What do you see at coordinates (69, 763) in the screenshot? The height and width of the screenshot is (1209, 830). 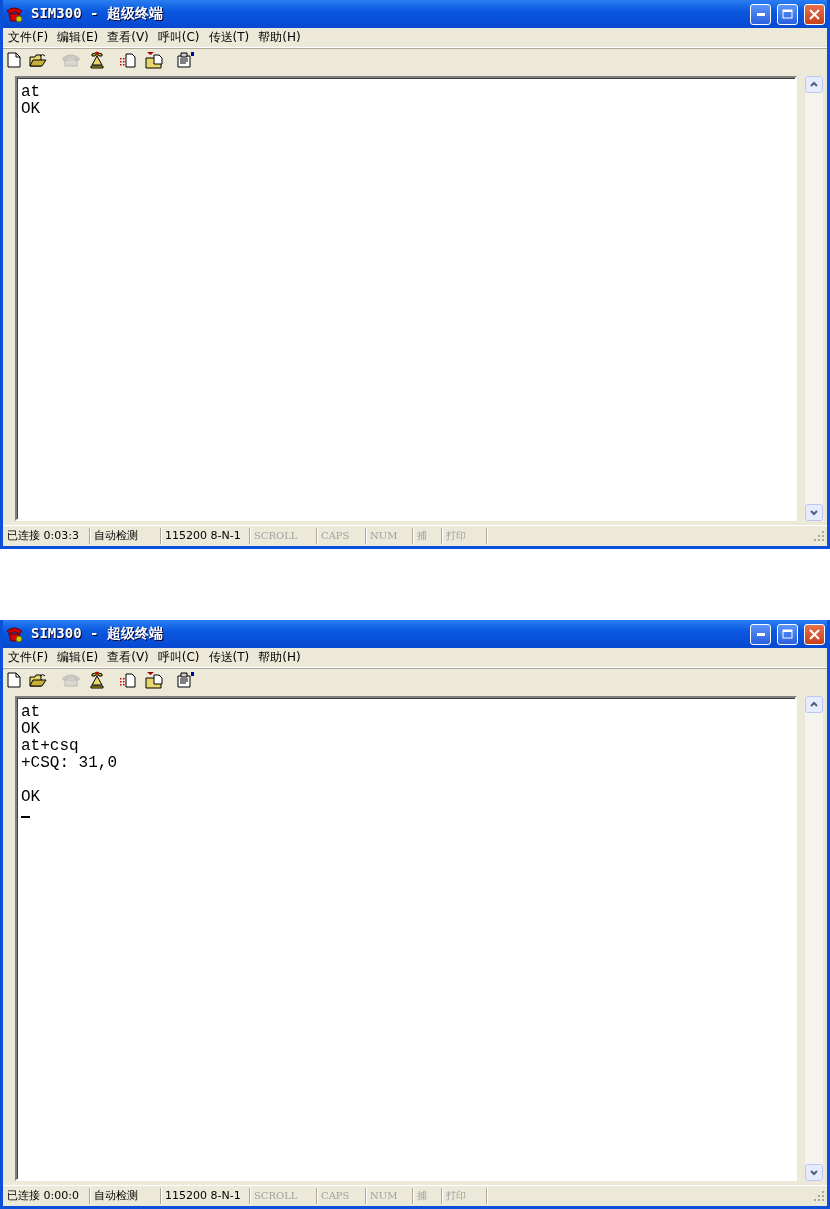 I see `terminal-line: +CSQ: 31,0` at bounding box center [69, 763].